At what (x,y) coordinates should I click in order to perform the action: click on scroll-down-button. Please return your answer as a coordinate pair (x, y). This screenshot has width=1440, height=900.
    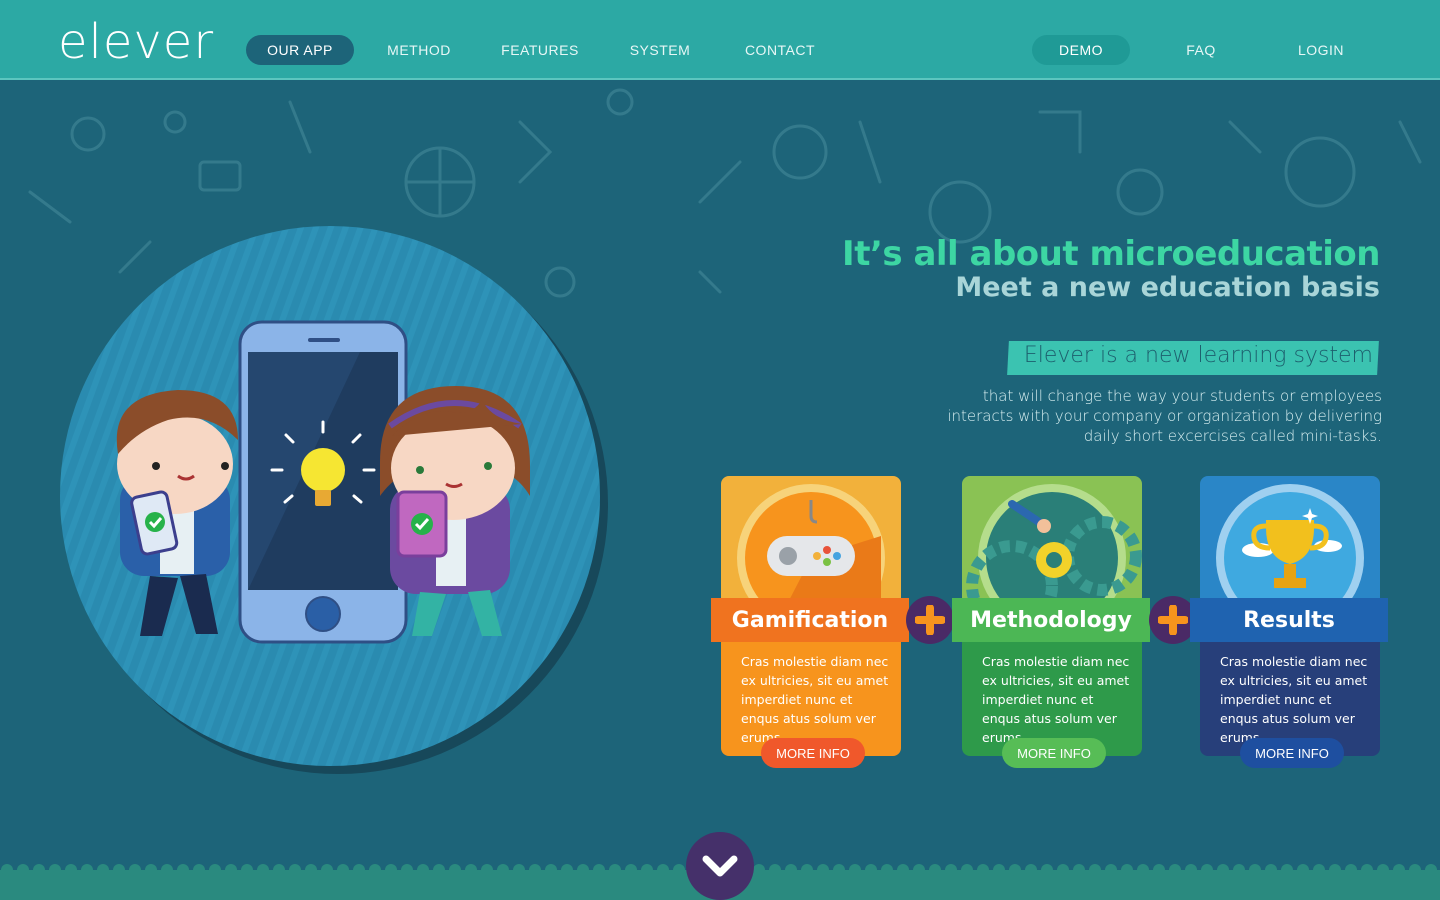
    Looking at the image, I should click on (720, 866).